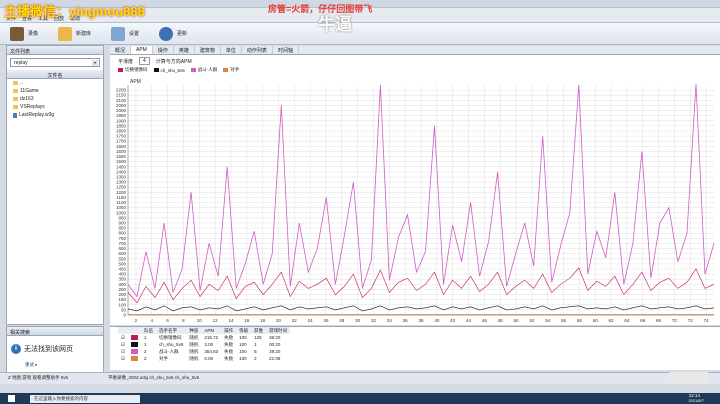 The height and width of the screenshot is (404, 720). What do you see at coordinates (203, 70) in the screenshot?
I see `legend-item-3: 战斗·人群` at bounding box center [203, 70].